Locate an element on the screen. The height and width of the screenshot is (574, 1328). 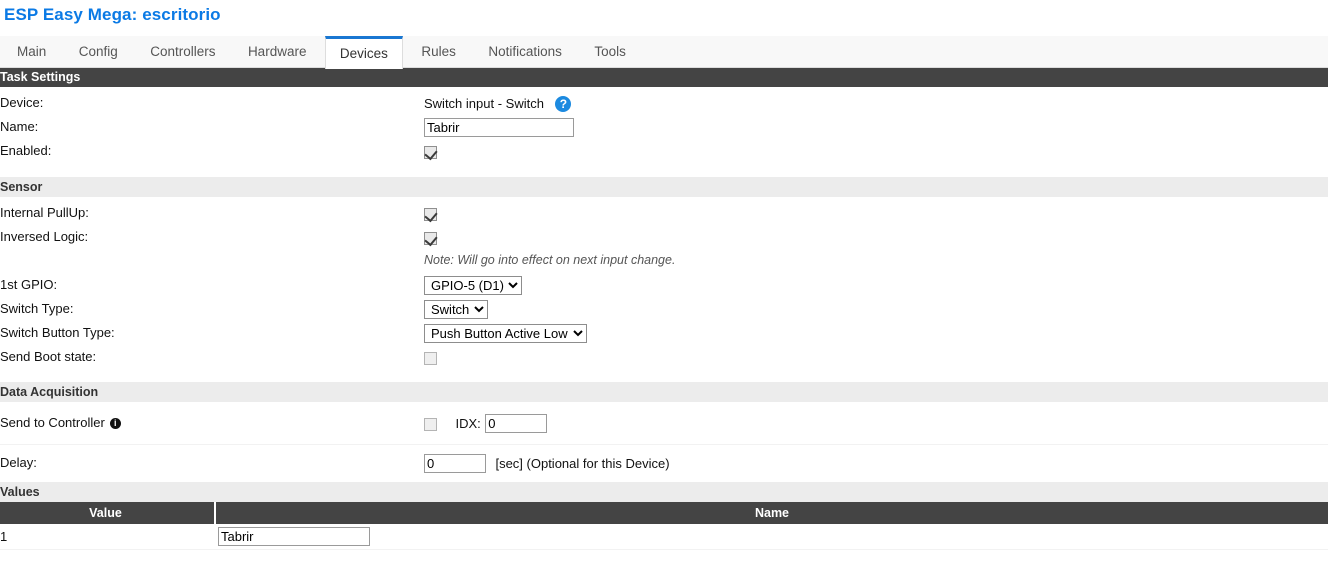
idx-label: IDX: is located at coordinates (468, 423).